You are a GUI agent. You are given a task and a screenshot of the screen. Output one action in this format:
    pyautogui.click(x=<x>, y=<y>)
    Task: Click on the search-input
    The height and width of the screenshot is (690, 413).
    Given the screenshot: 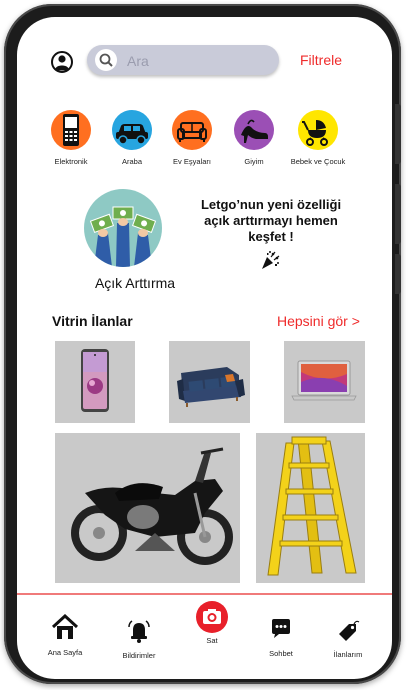 What is the action you would take?
    pyautogui.click(x=197, y=61)
    